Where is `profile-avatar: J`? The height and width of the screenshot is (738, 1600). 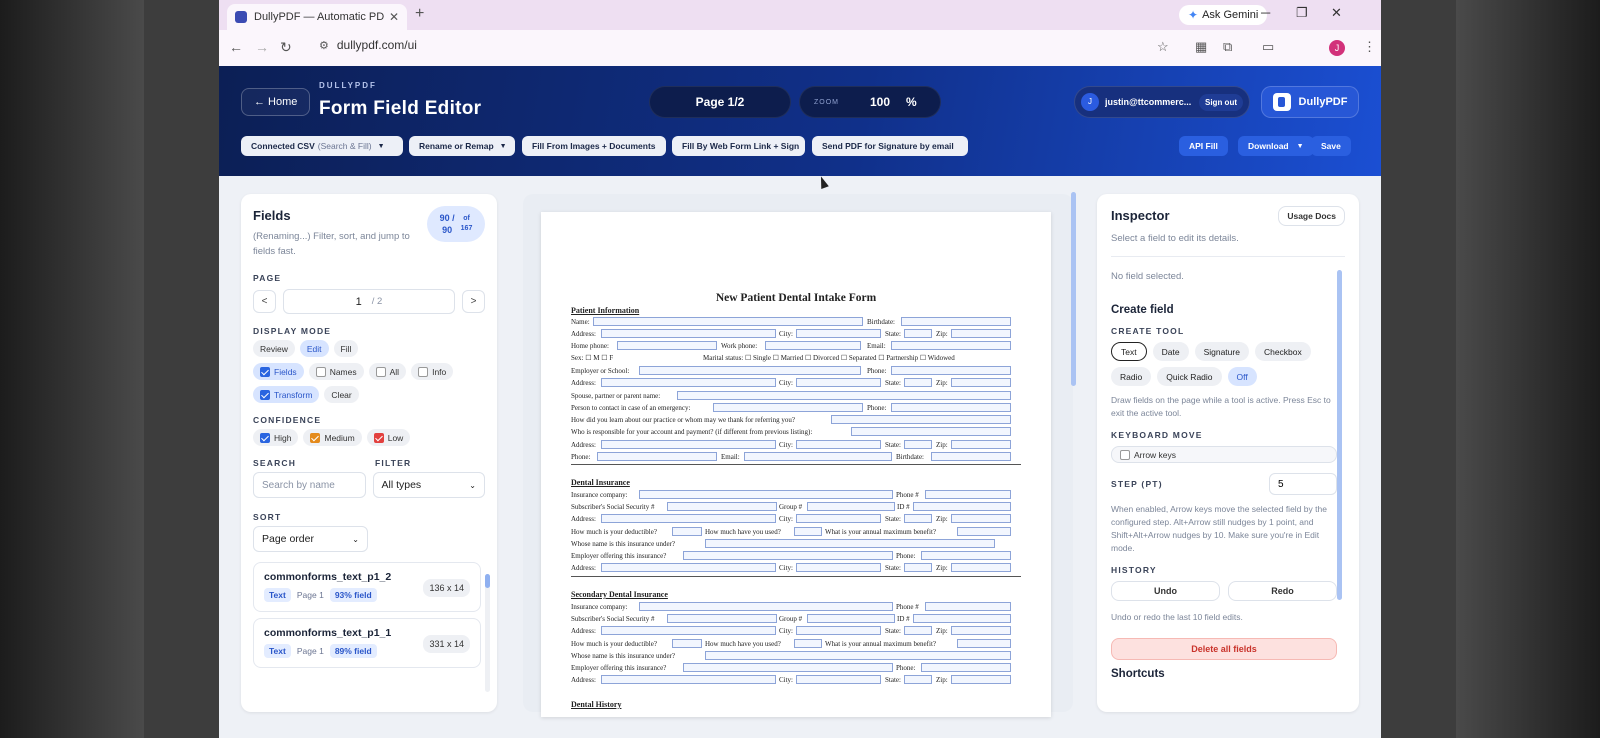 profile-avatar: J is located at coordinates (1337, 48).